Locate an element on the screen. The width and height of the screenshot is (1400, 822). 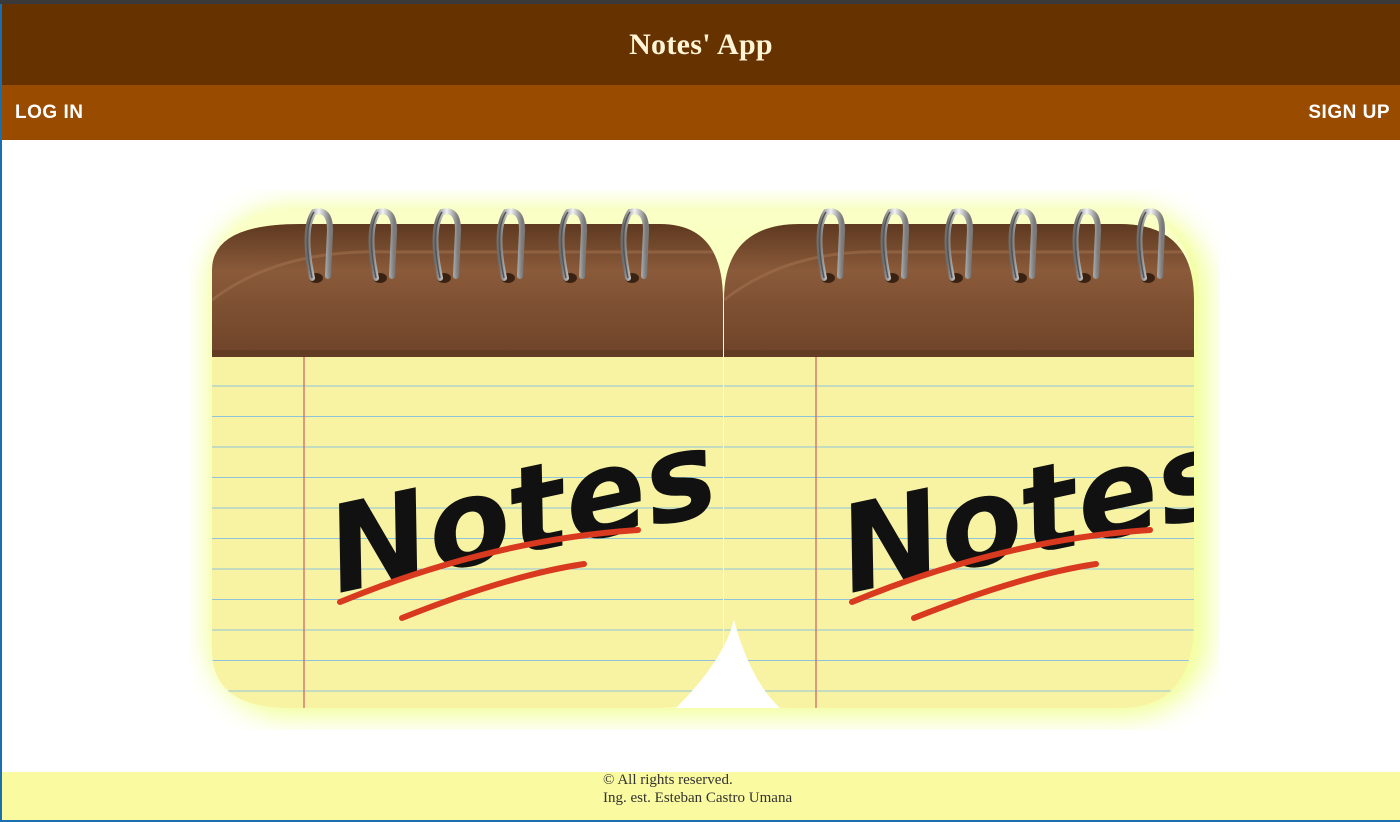
author-text: Ing. est. Esteban Castro Umana is located at coordinates (698, 798).